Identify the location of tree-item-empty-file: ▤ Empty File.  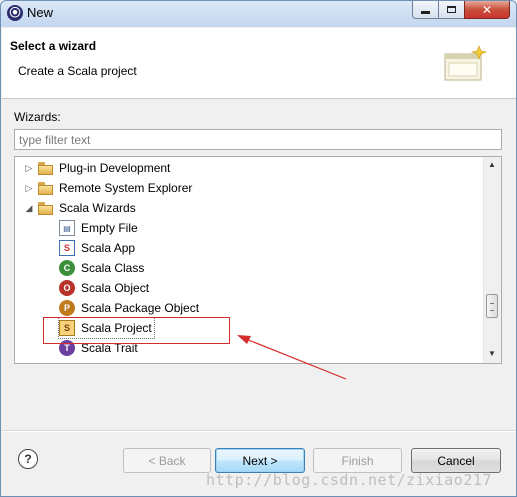
(98, 228).